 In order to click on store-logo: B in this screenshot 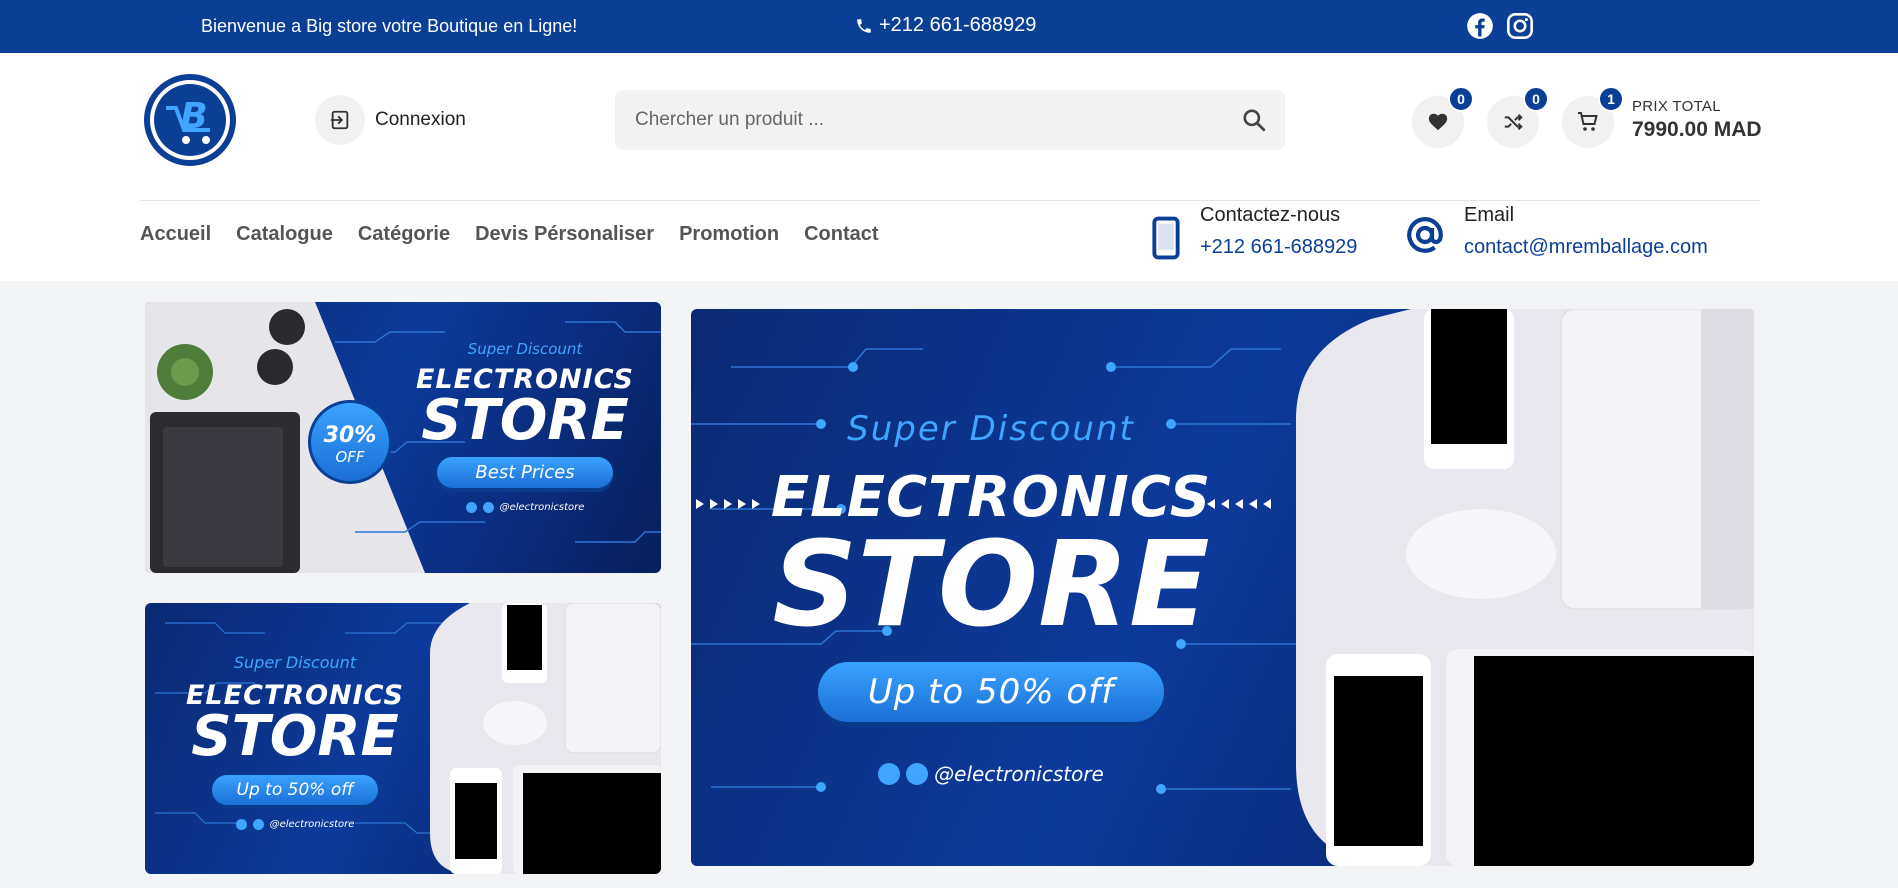, I will do `click(190, 120)`.